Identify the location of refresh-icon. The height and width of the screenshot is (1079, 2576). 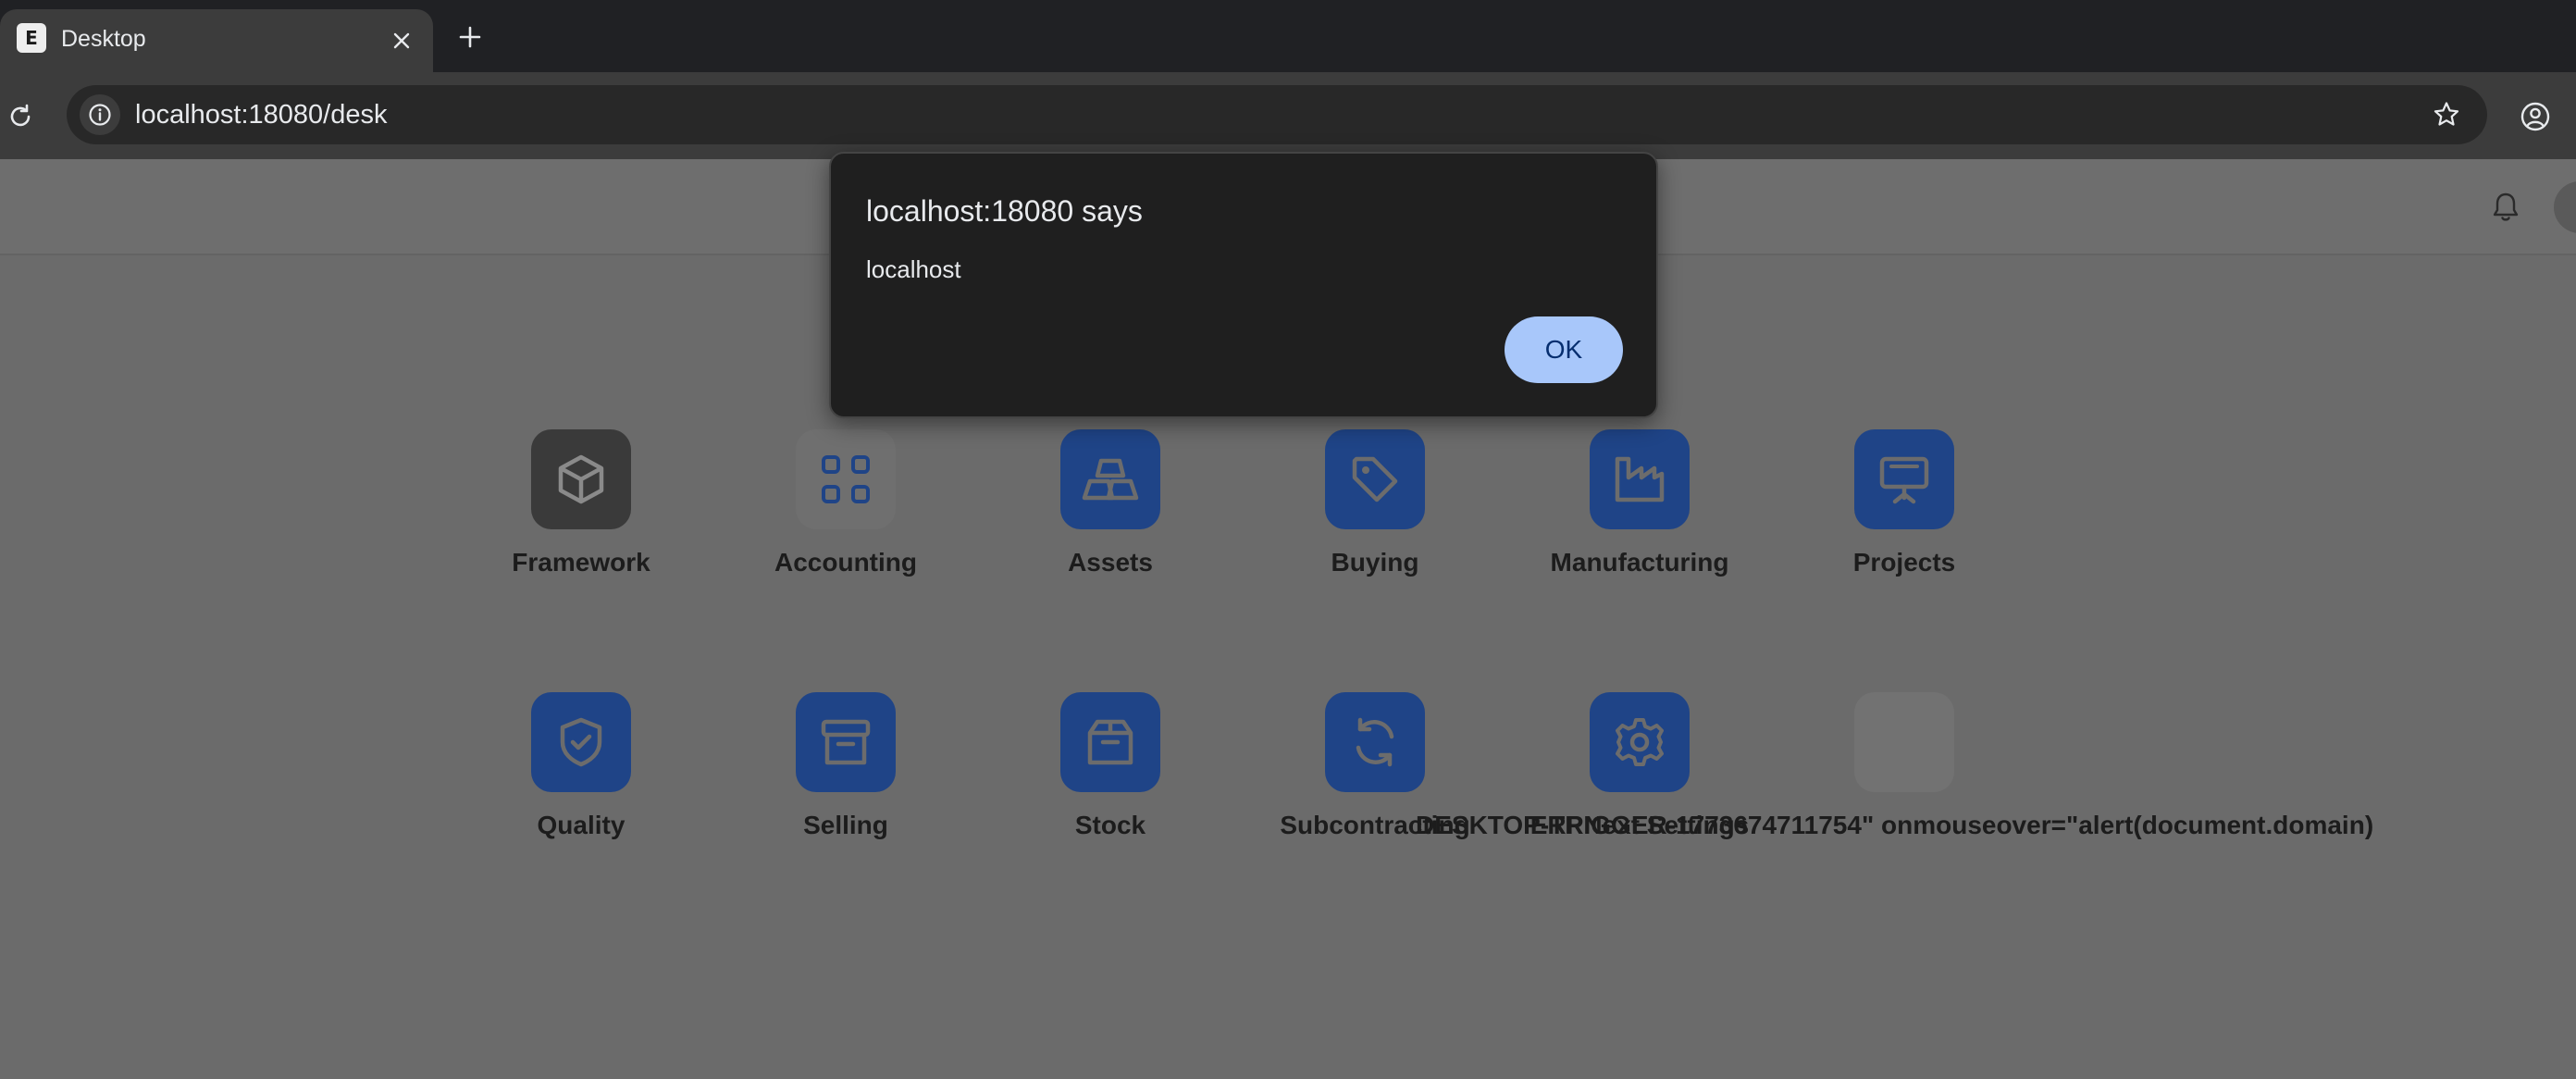
(1375, 742).